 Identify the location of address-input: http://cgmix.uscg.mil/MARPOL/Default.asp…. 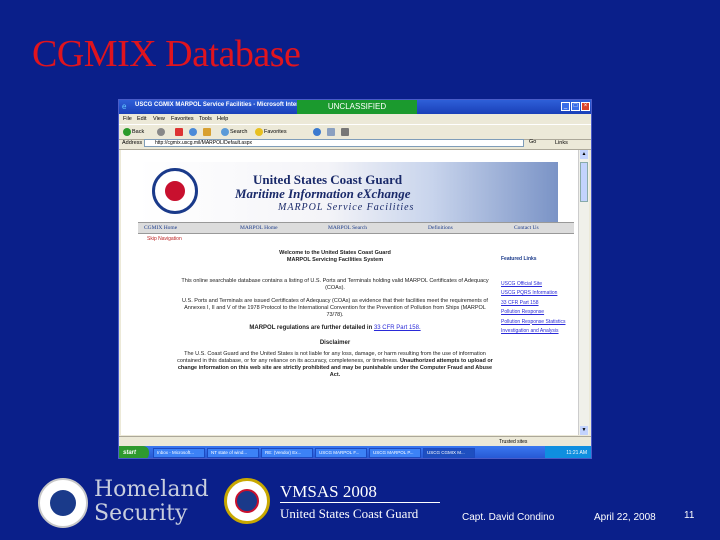
(334, 143).